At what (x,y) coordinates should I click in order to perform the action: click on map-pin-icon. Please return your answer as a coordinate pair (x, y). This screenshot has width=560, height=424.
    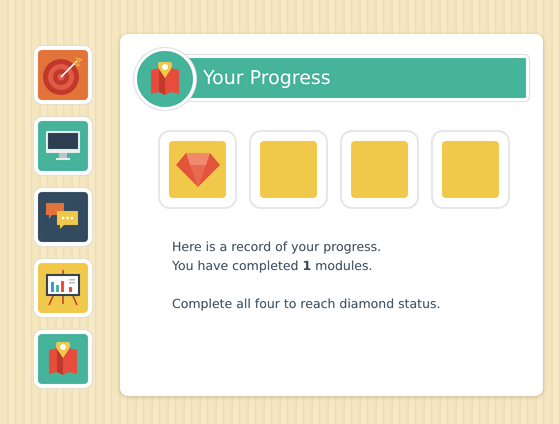
    Looking at the image, I should click on (63, 359).